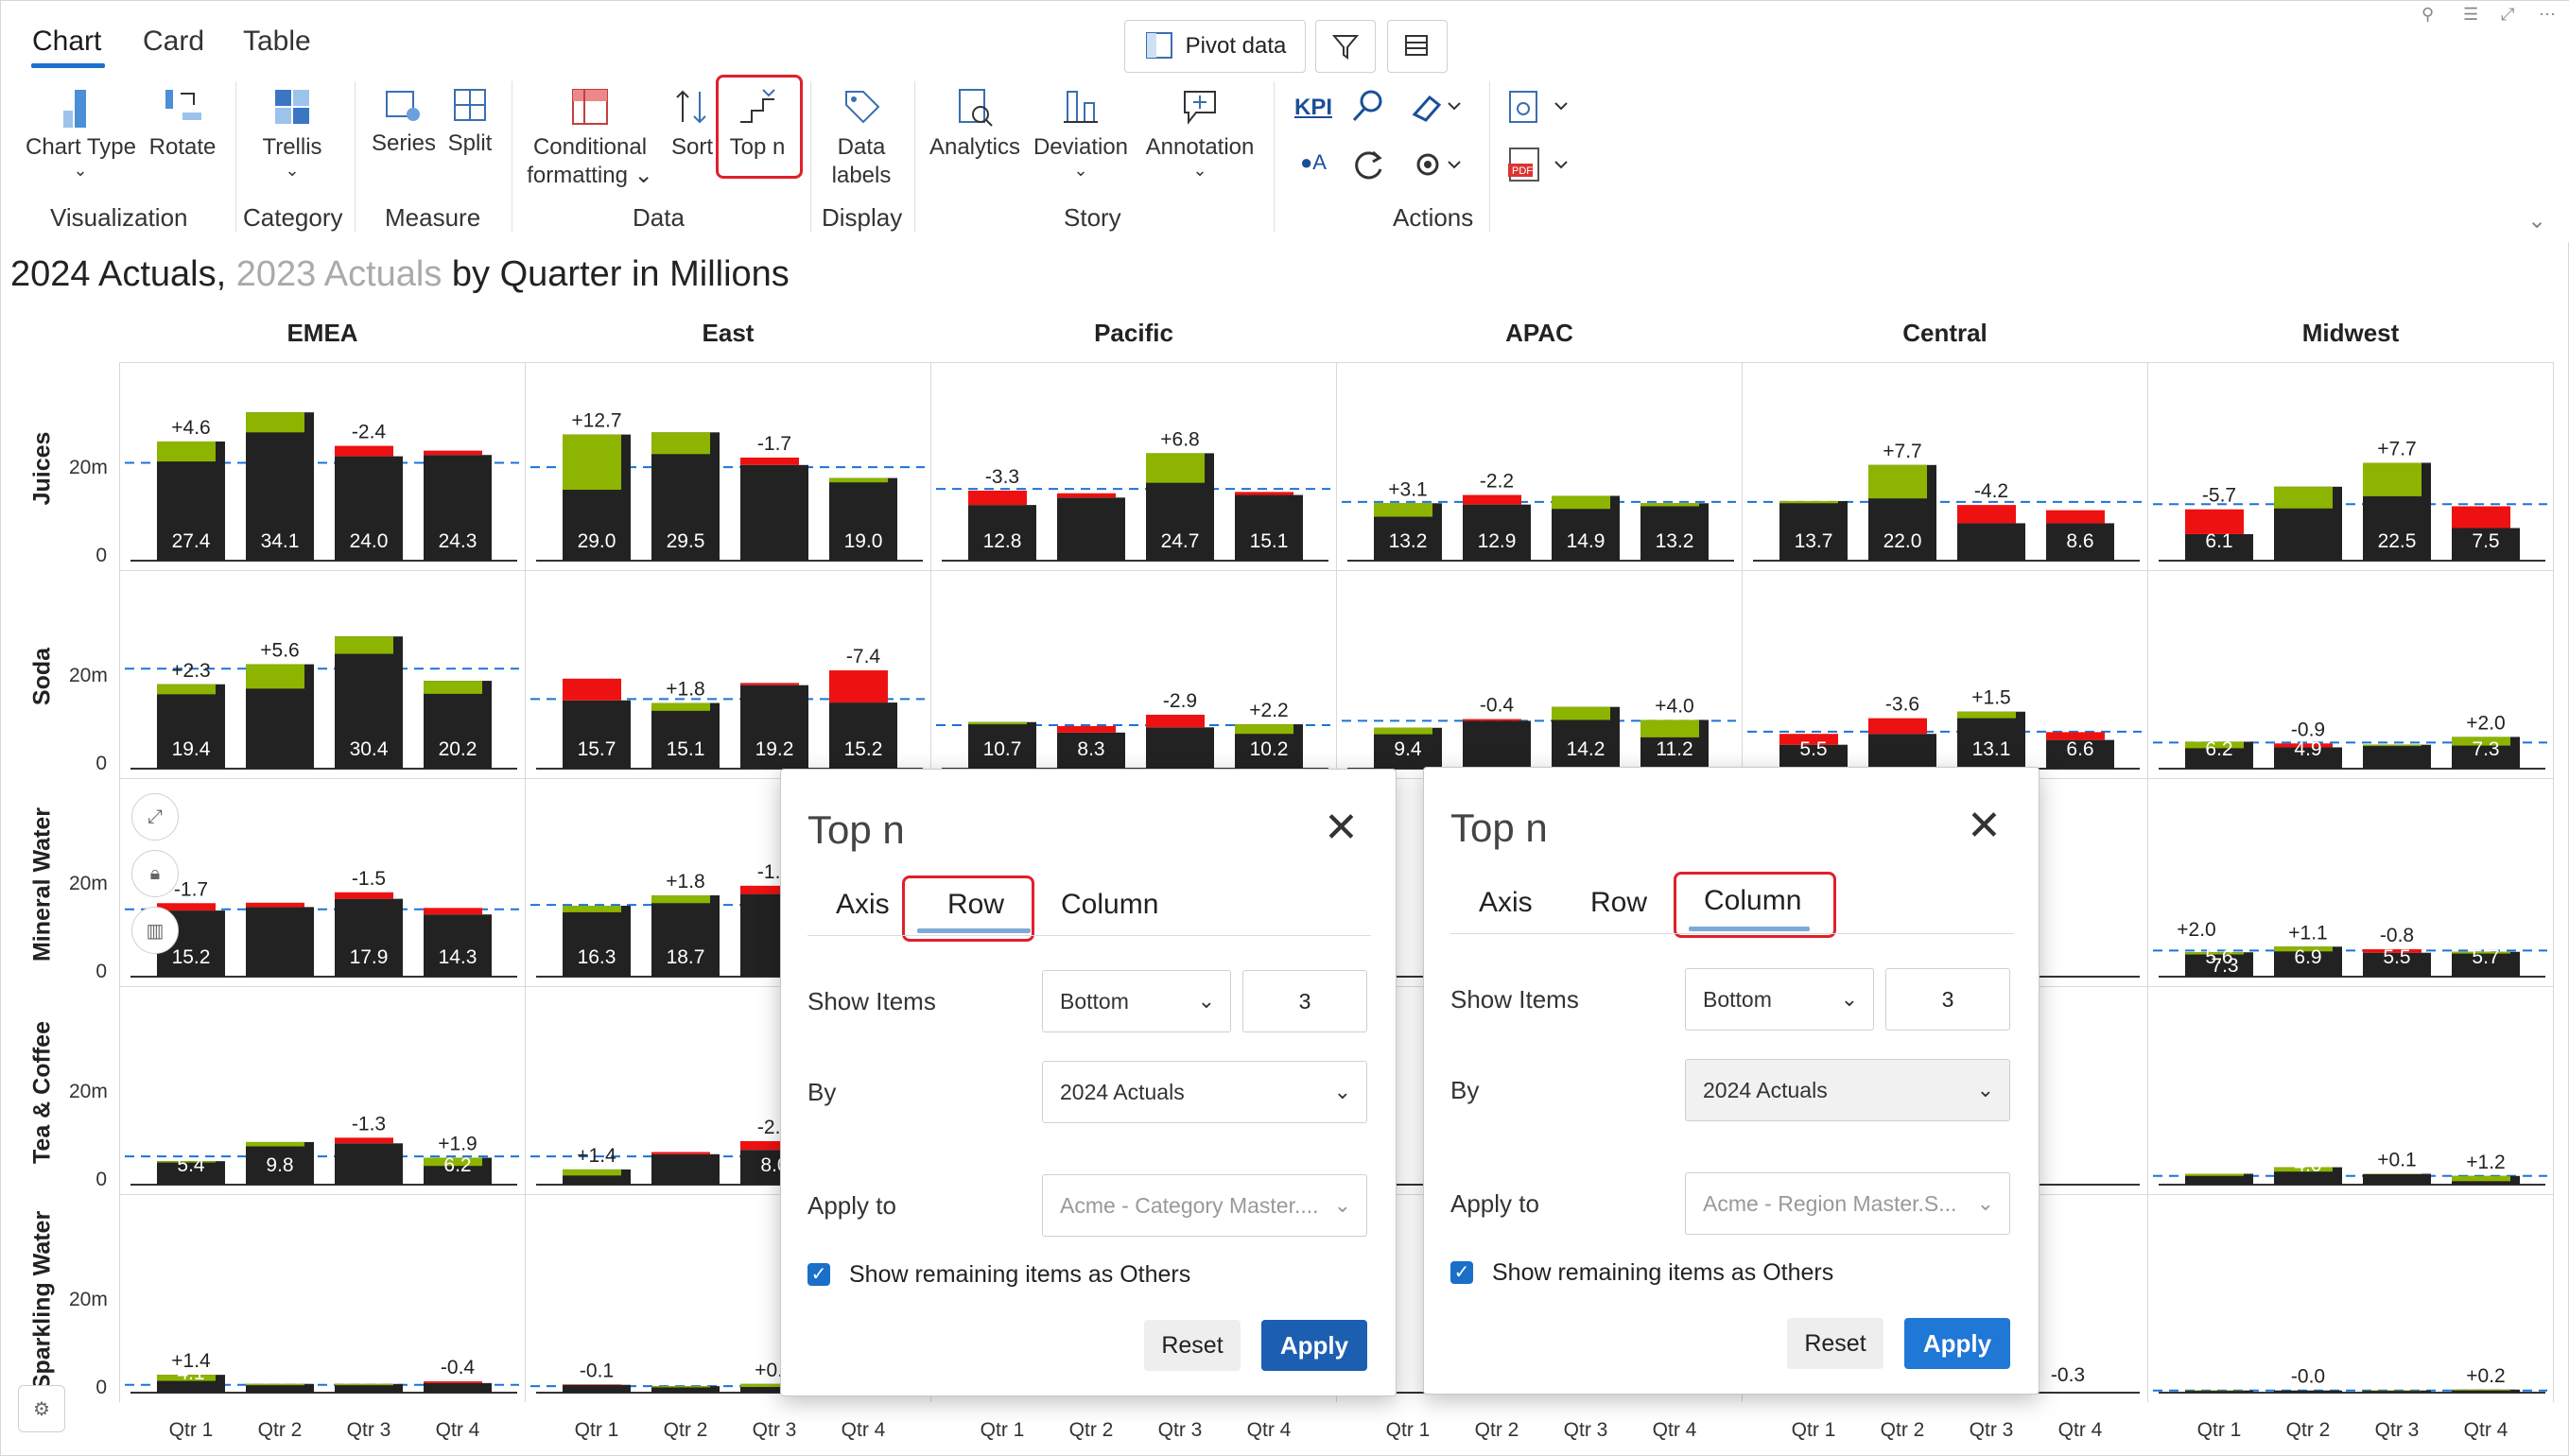 Image resolution: width=2569 pixels, height=1456 pixels. I want to click on value-label: 8.3, so click(1091, 749).